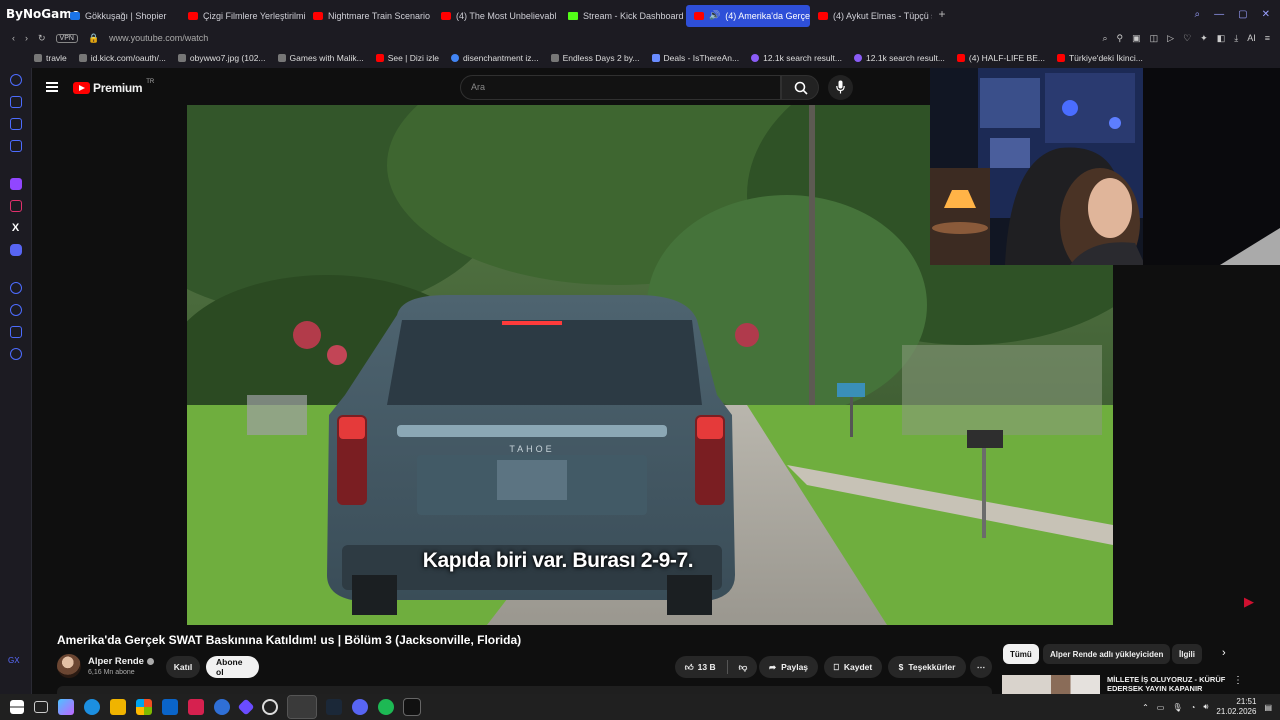  I want to click on discord-alt-icon, so click(222, 707).